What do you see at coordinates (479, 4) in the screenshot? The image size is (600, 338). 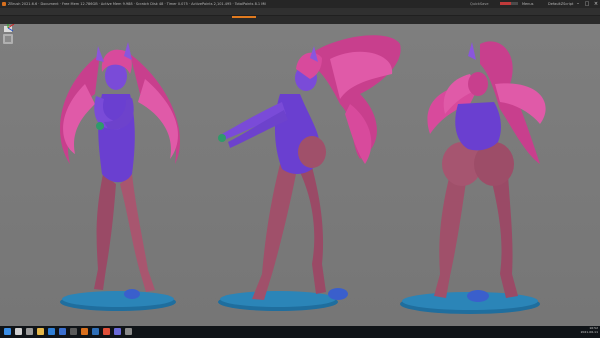 I see `quicksave-button: QuickSave` at bounding box center [479, 4].